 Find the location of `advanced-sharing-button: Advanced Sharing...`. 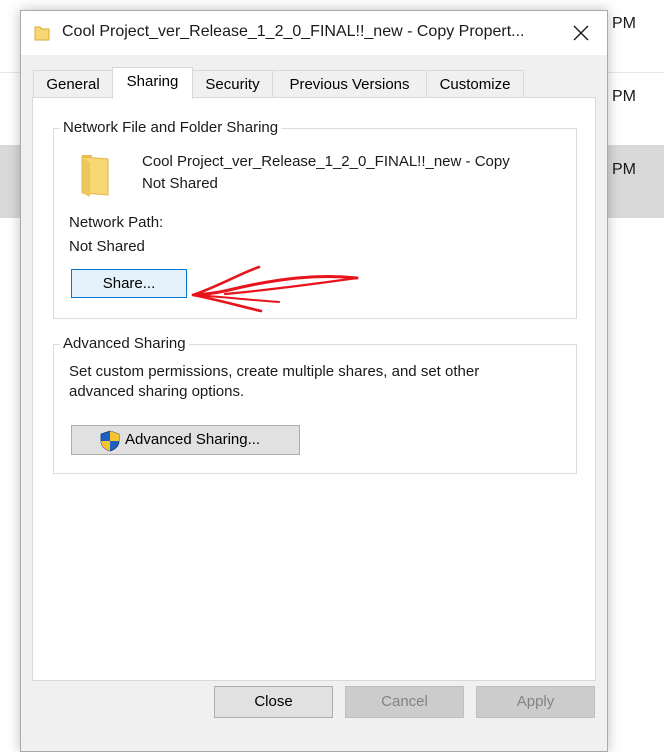

advanced-sharing-button: Advanced Sharing... is located at coordinates (185, 440).